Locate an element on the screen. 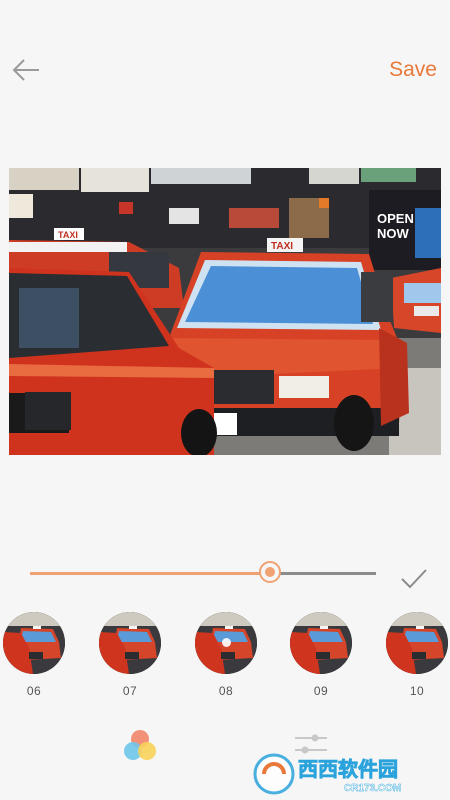 This screenshot has height=800, width=450. check-icon is located at coordinates (414, 579).